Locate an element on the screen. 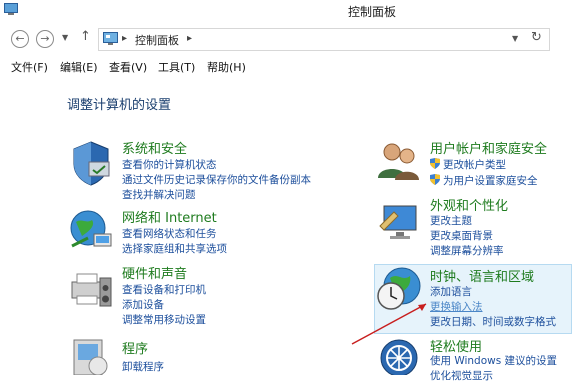  link-optimize-visual-display: 优化视觉显示 is located at coordinates (461, 375).